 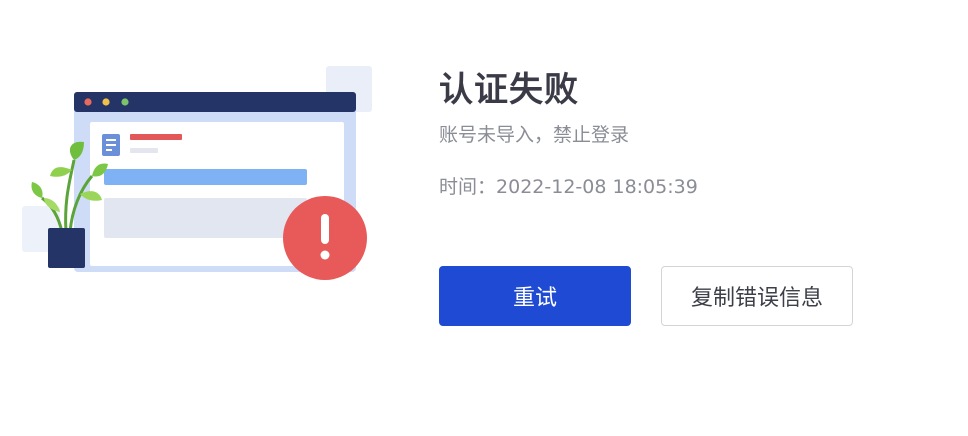 What do you see at coordinates (646, 296) in the screenshot?
I see `action-buttons: 重试 复制错误信息` at bounding box center [646, 296].